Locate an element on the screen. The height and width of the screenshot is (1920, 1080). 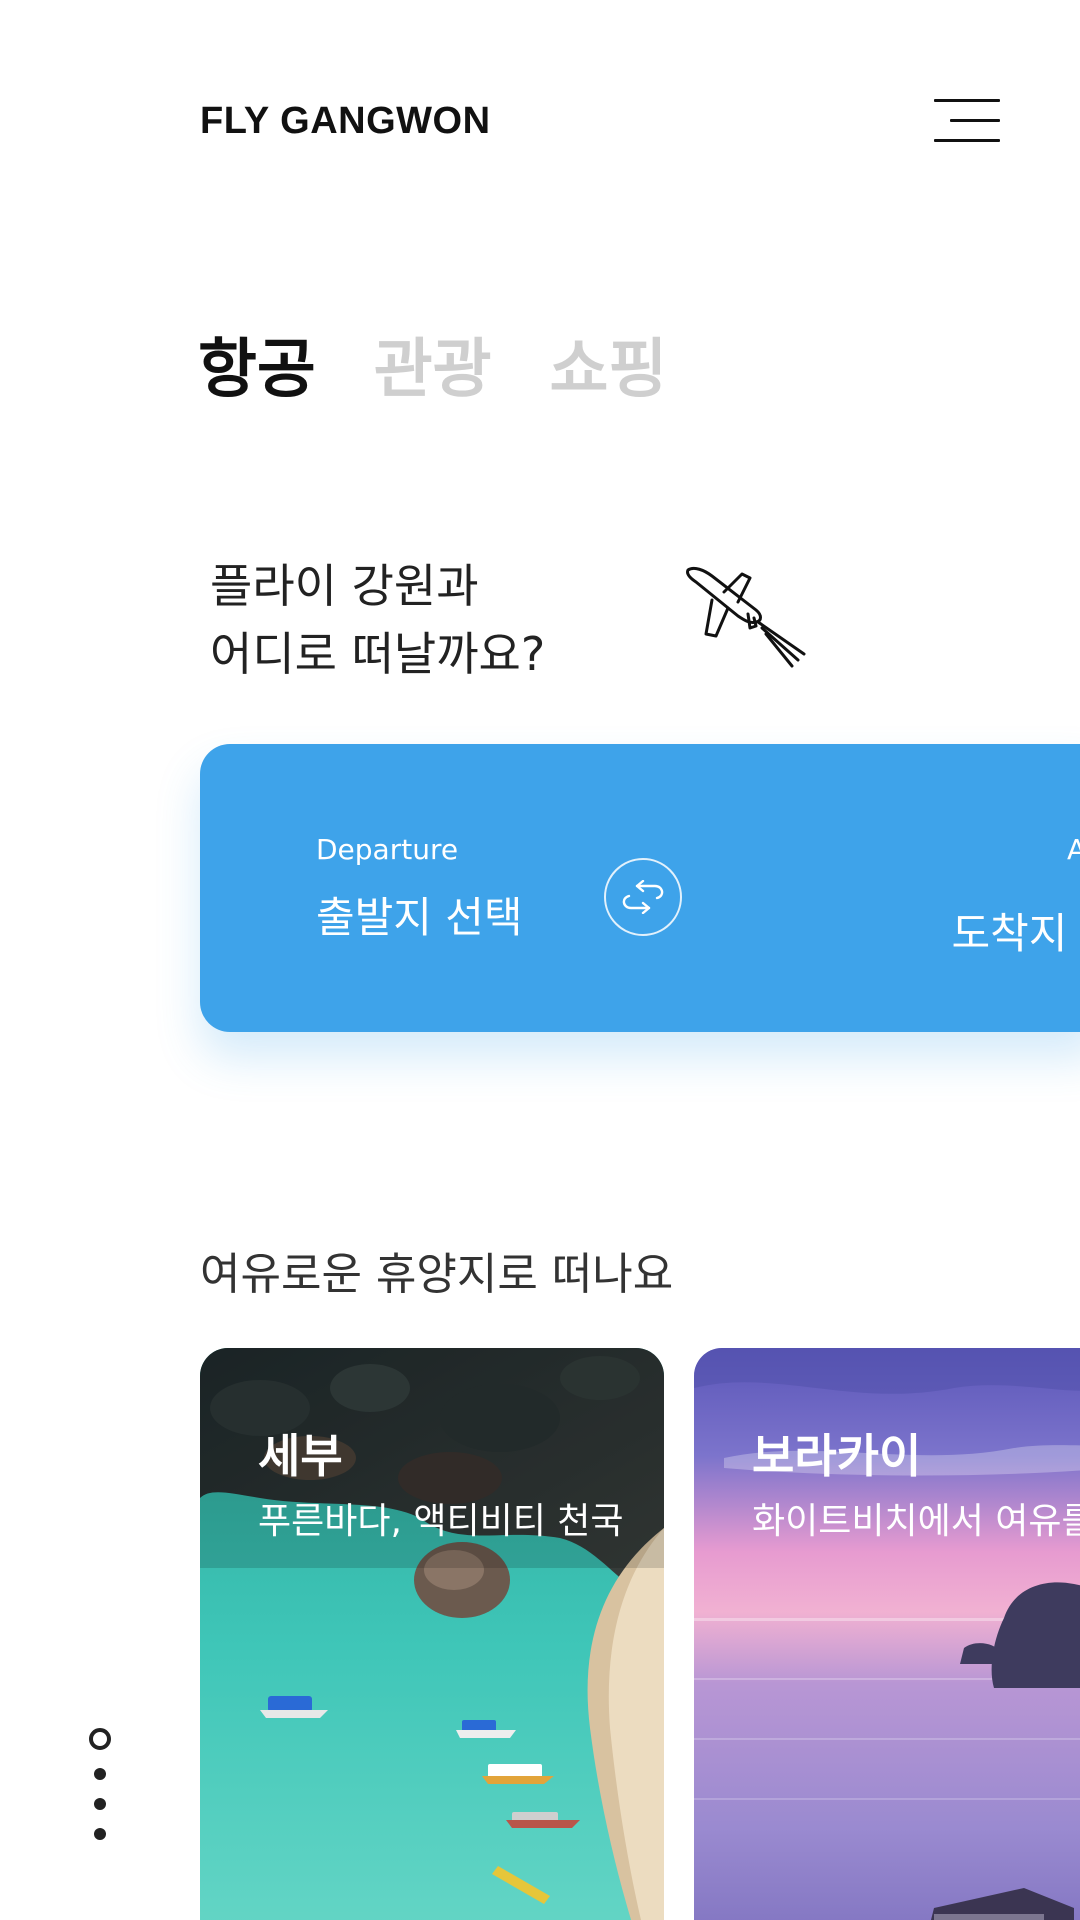
tab-shopping: 쇼핑 is located at coordinates (609, 370).